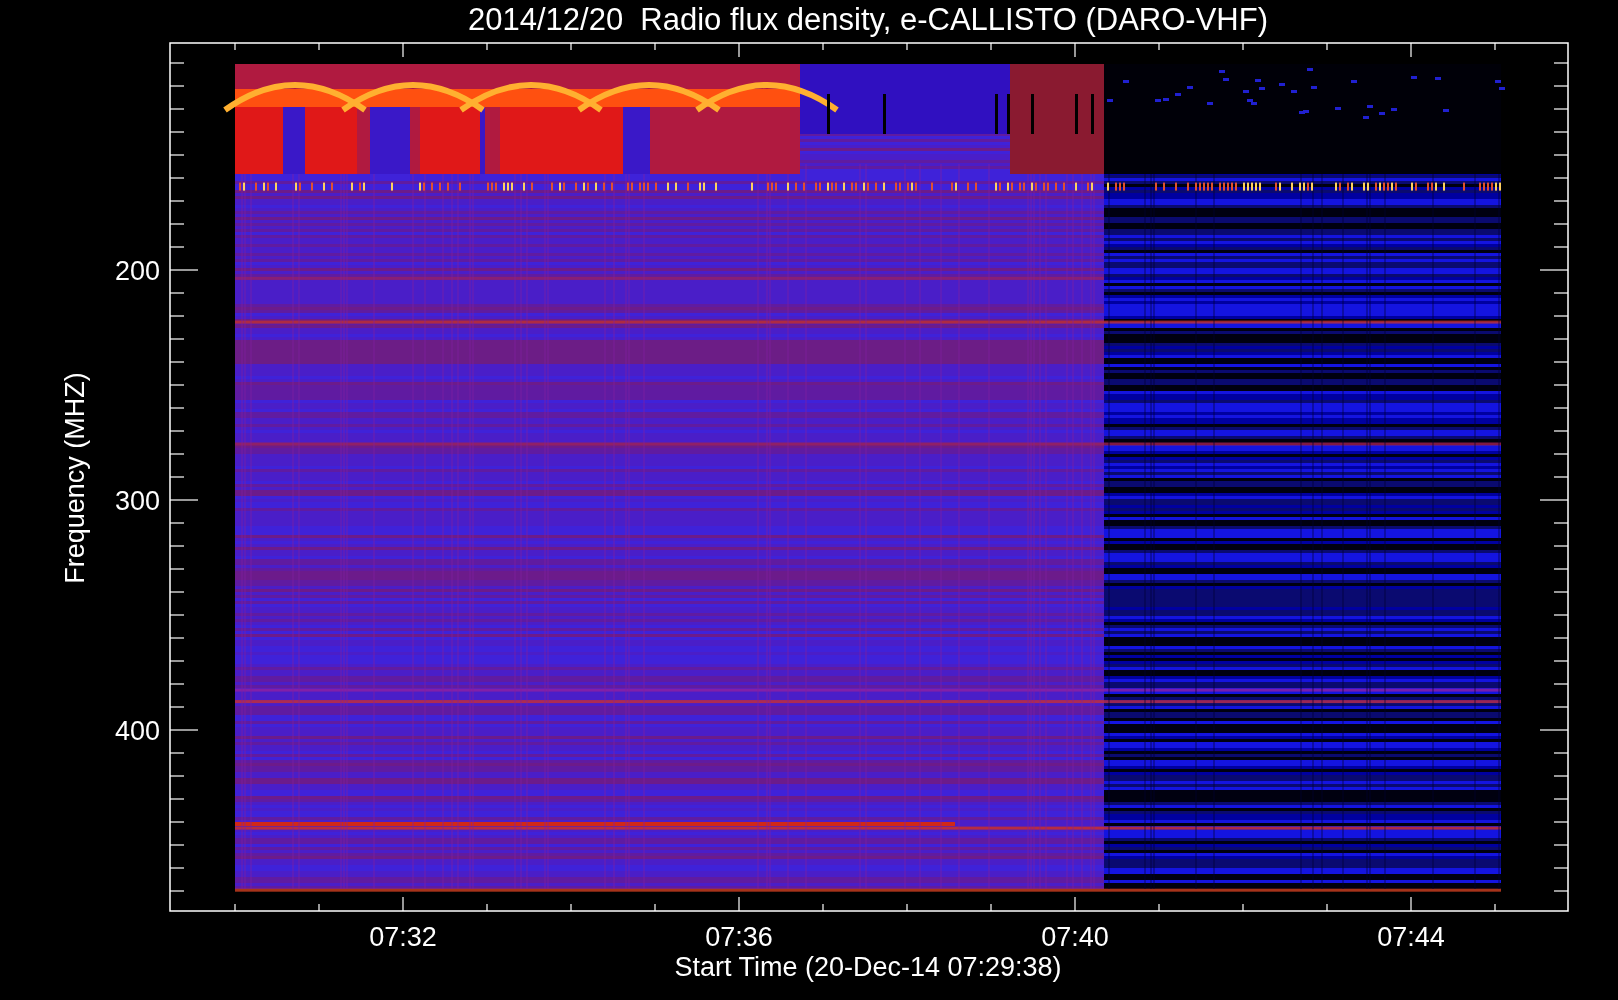 The width and height of the screenshot is (1618, 1000). What do you see at coordinates (75, 478) in the screenshot?
I see `y-axis-label: Frequency (MHZ)` at bounding box center [75, 478].